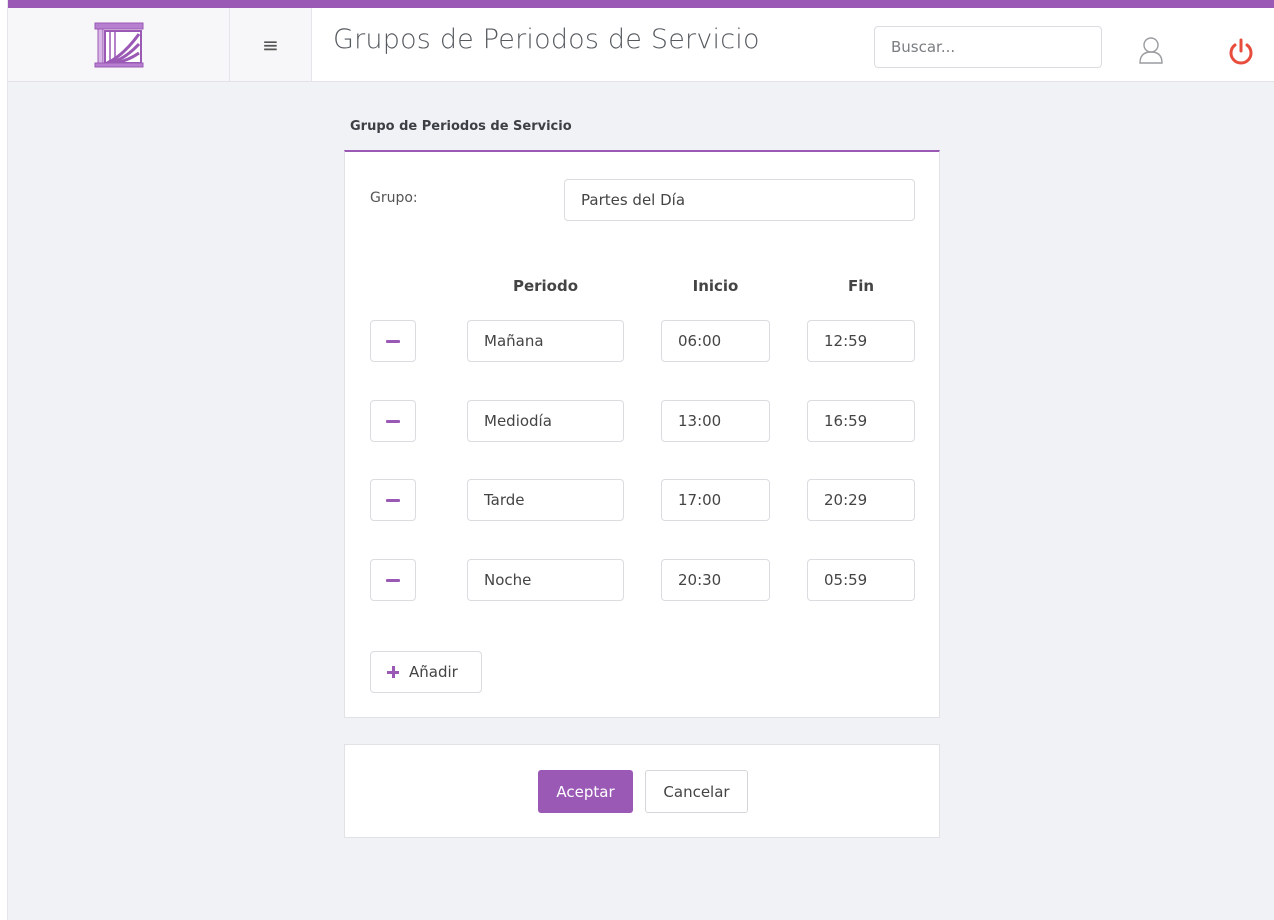  What do you see at coordinates (4, 460) in the screenshot?
I see `left-edge-strip` at bounding box center [4, 460].